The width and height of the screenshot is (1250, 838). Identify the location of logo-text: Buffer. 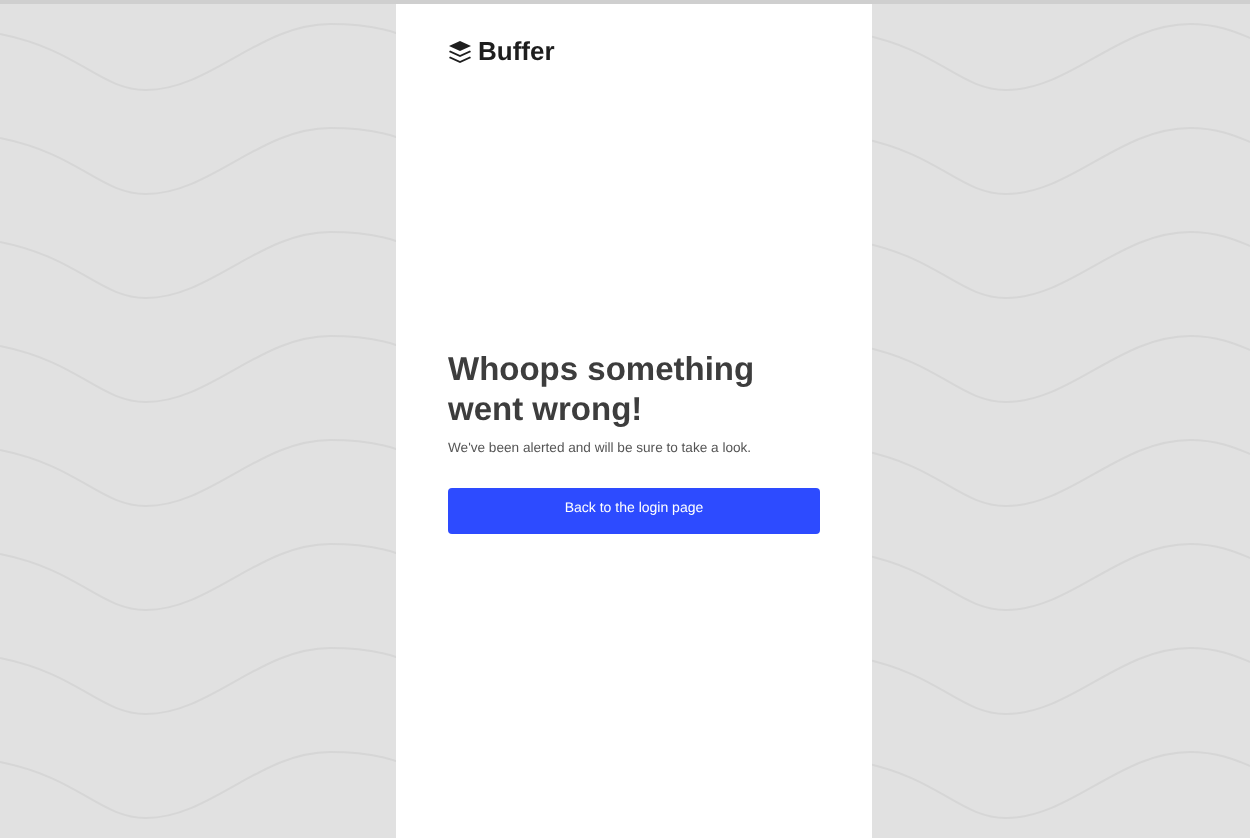
(516, 52).